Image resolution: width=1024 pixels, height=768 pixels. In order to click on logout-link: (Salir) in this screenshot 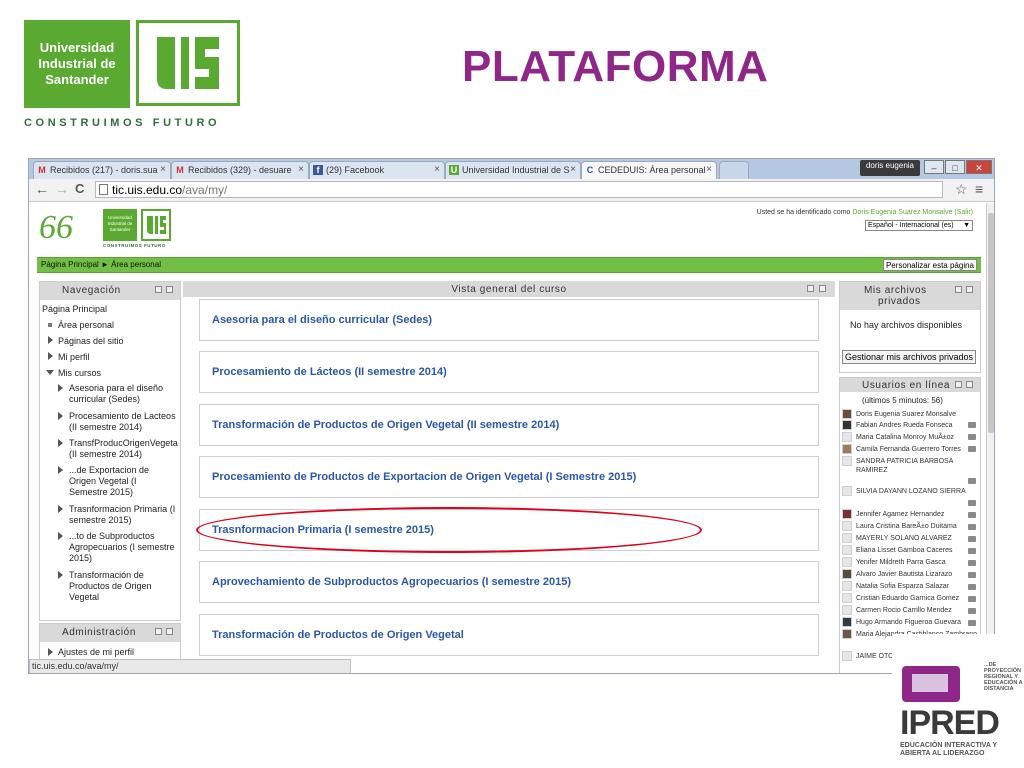, I will do `click(962, 212)`.